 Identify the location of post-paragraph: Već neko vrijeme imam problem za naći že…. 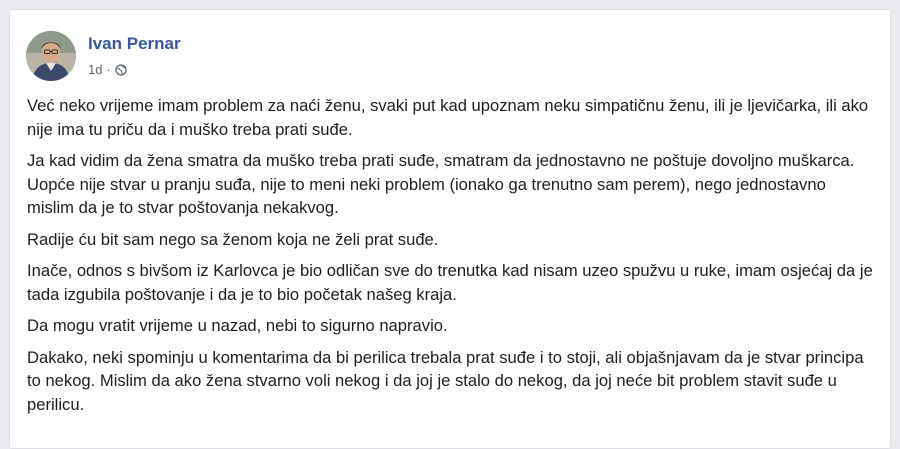
(448, 117).